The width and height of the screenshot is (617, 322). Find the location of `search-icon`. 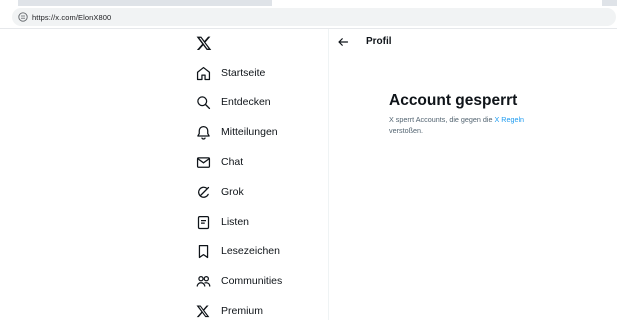

search-icon is located at coordinates (203, 102).